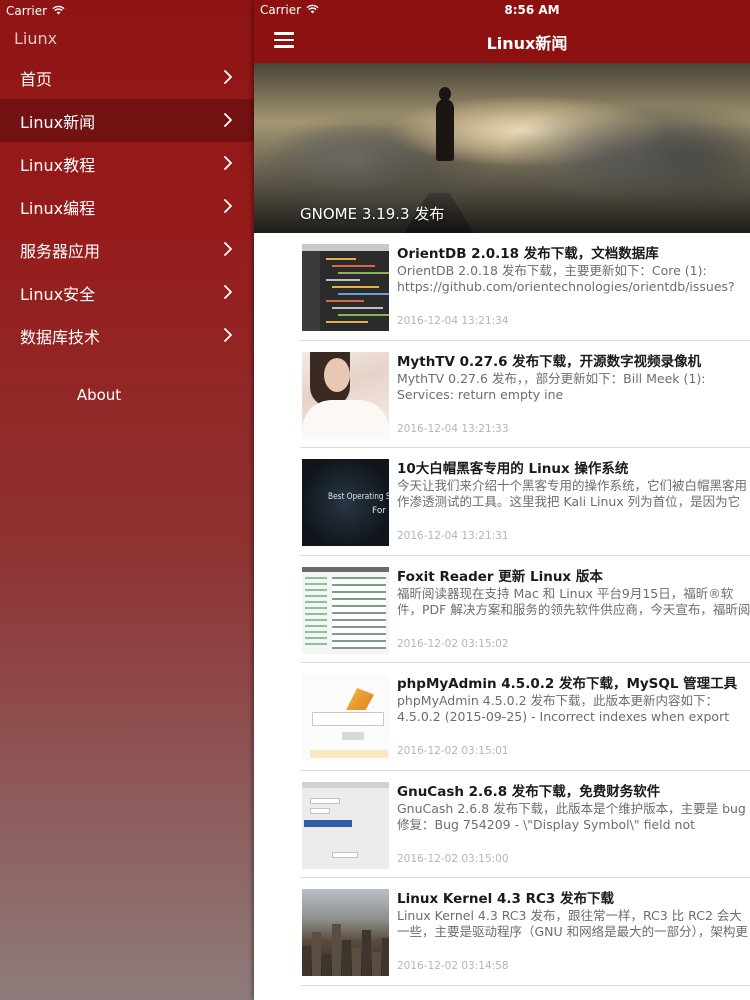 This screenshot has width=750, height=1000. I want to click on news-title: 10大白帽黑客专用的 Linux 操作系统, so click(513, 469).